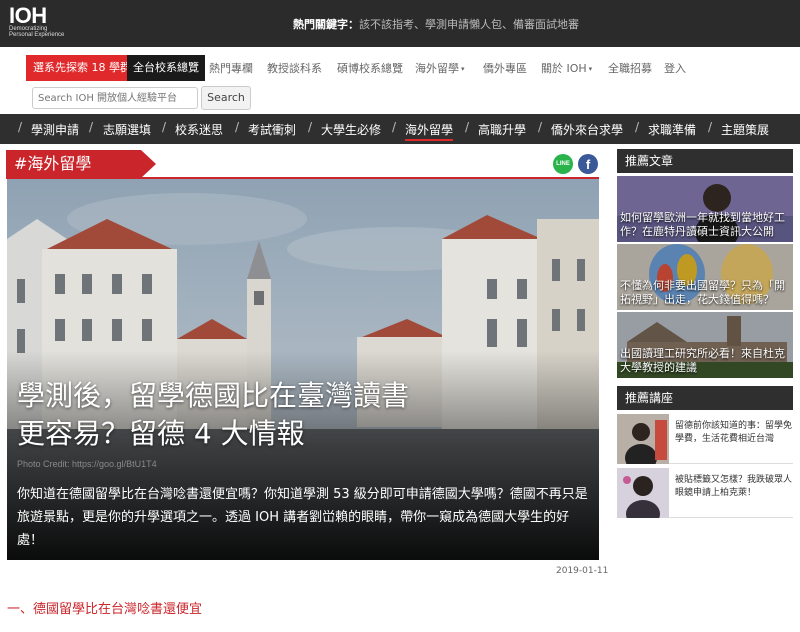 The width and height of the screenshot is (800, 632). I want to click on hot-keywords-label: 熱門關鍵字：, so click(326, 24).